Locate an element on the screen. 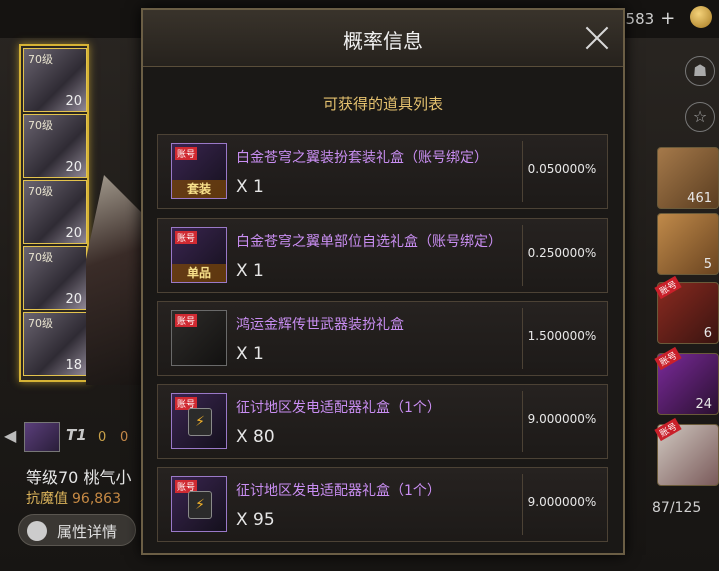  stat-value-a: 0 is located at coordinates (102, 437).